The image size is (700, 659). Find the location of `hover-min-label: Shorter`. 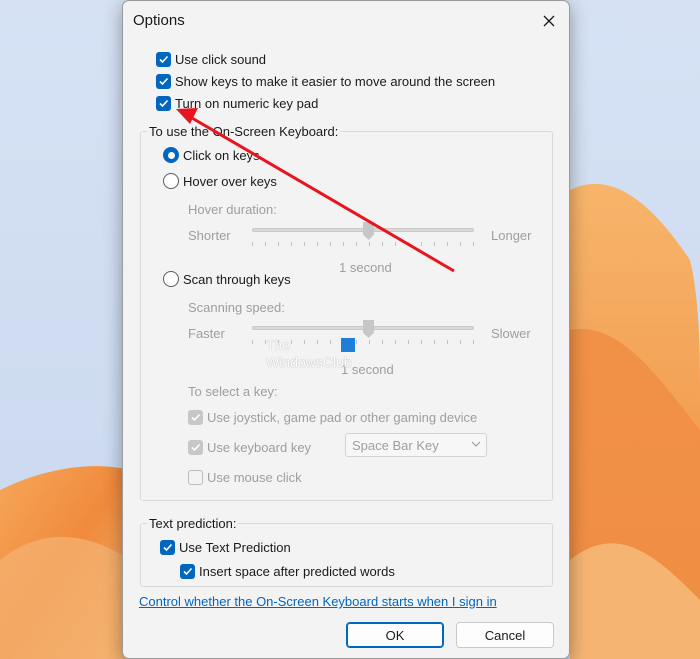

hover-min-label: Shorter is located at coordinates (209, 235).